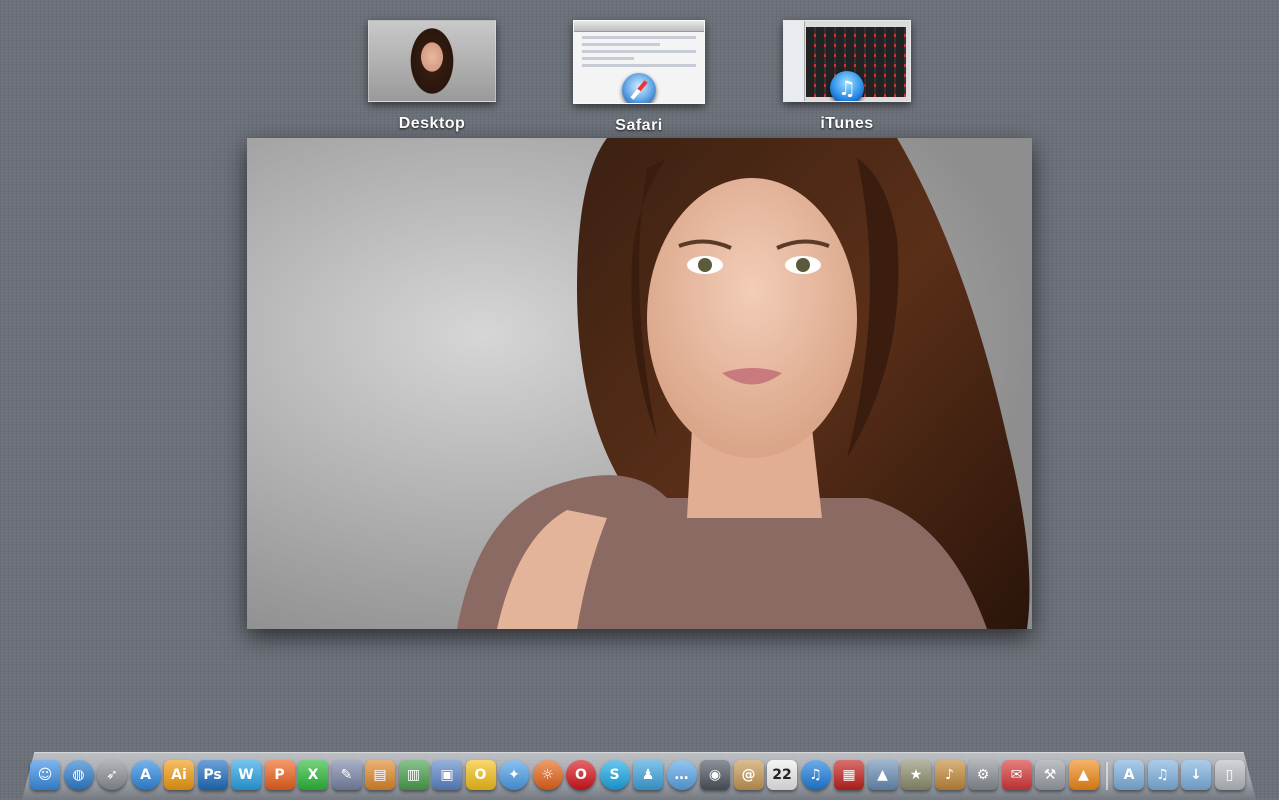 Image resolution: width=1279 pixels, height=800 pixels. I want to click on space-itunes: iTunes, so click(847, 76).